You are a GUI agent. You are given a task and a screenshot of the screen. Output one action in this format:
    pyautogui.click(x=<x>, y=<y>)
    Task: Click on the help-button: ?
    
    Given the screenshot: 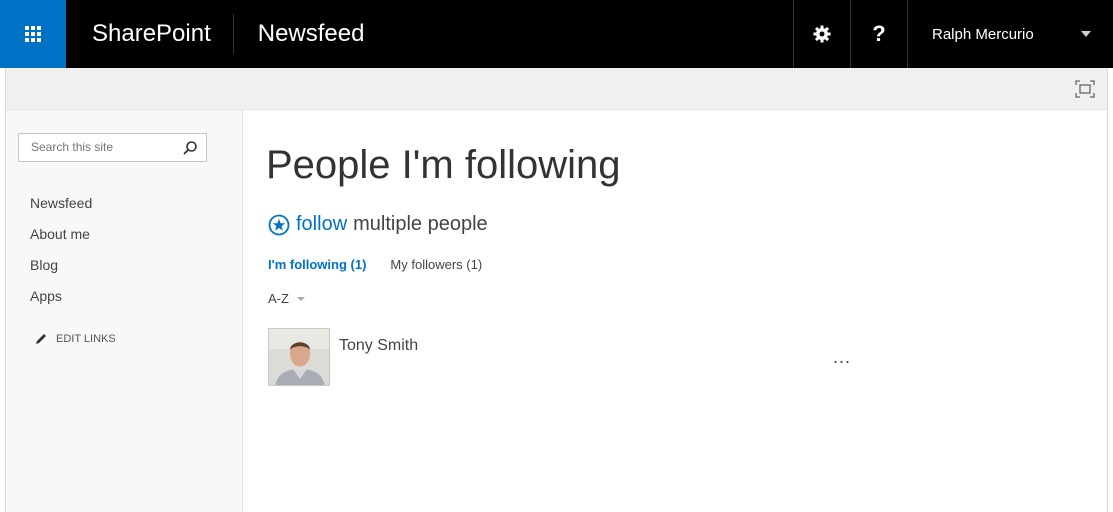 What is the action you would take?
    pyautogui.click(x=878, y=34)
    